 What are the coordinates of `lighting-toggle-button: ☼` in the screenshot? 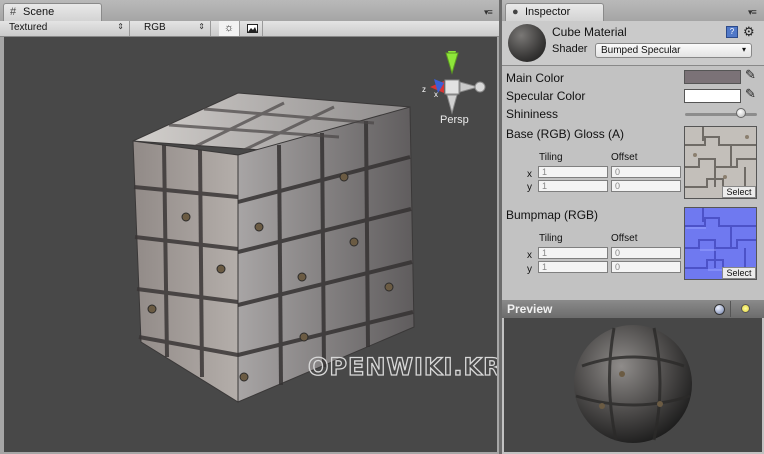 It's located at (229, 28).